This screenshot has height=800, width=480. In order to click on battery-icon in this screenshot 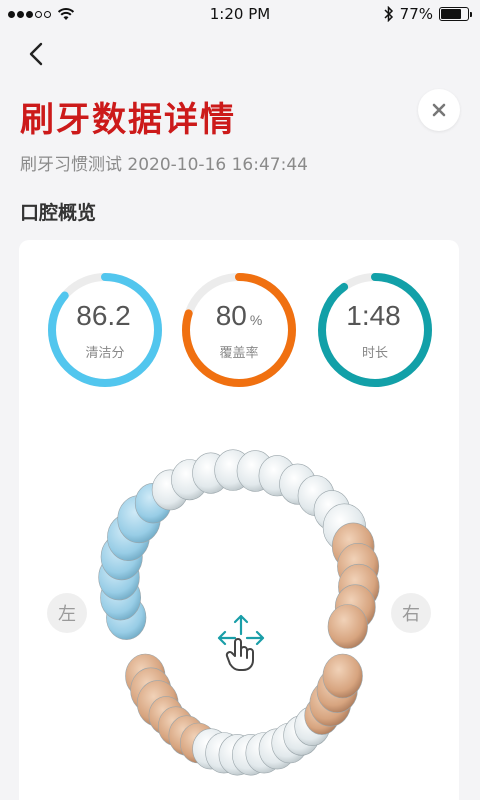, I will do `click(455, 14)`.